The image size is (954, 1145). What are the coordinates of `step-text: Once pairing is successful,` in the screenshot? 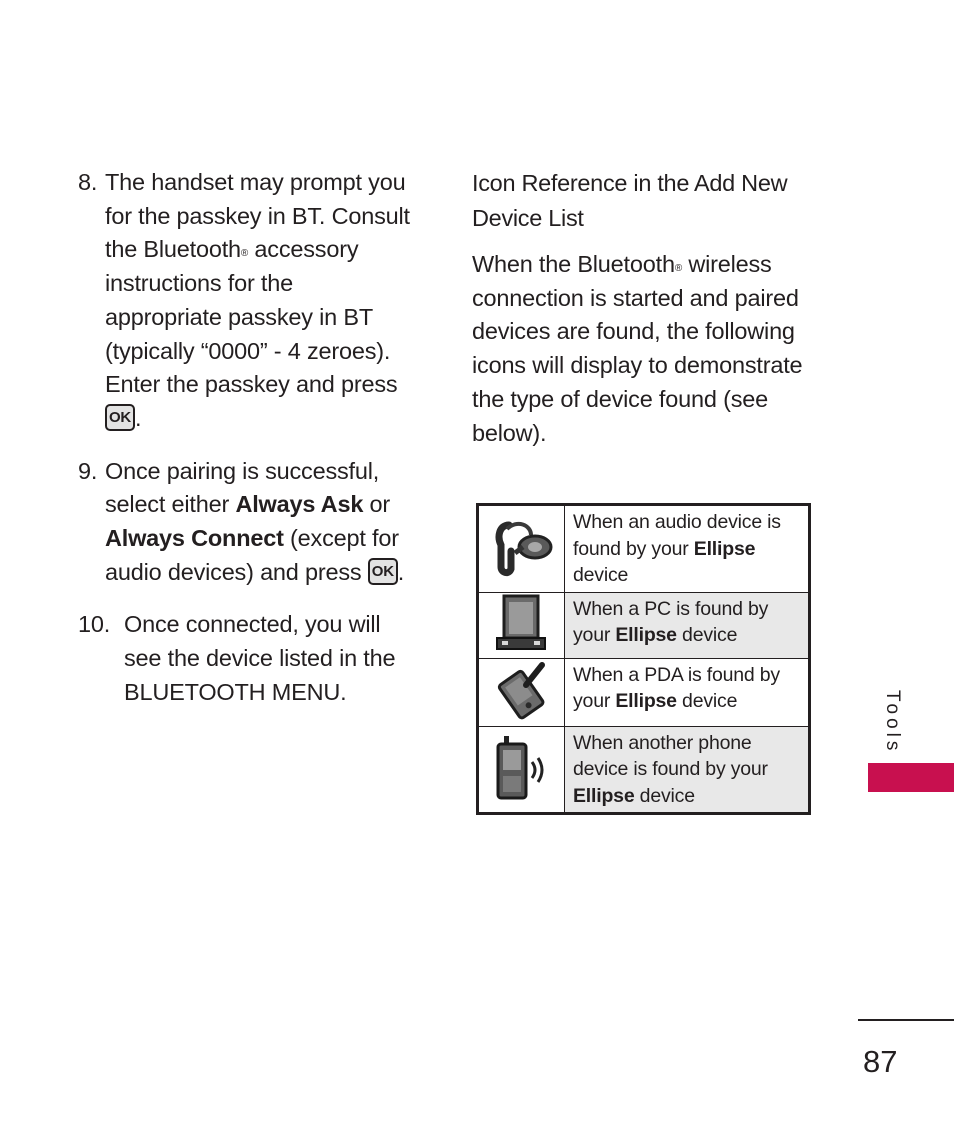 It's located at (242, 470).